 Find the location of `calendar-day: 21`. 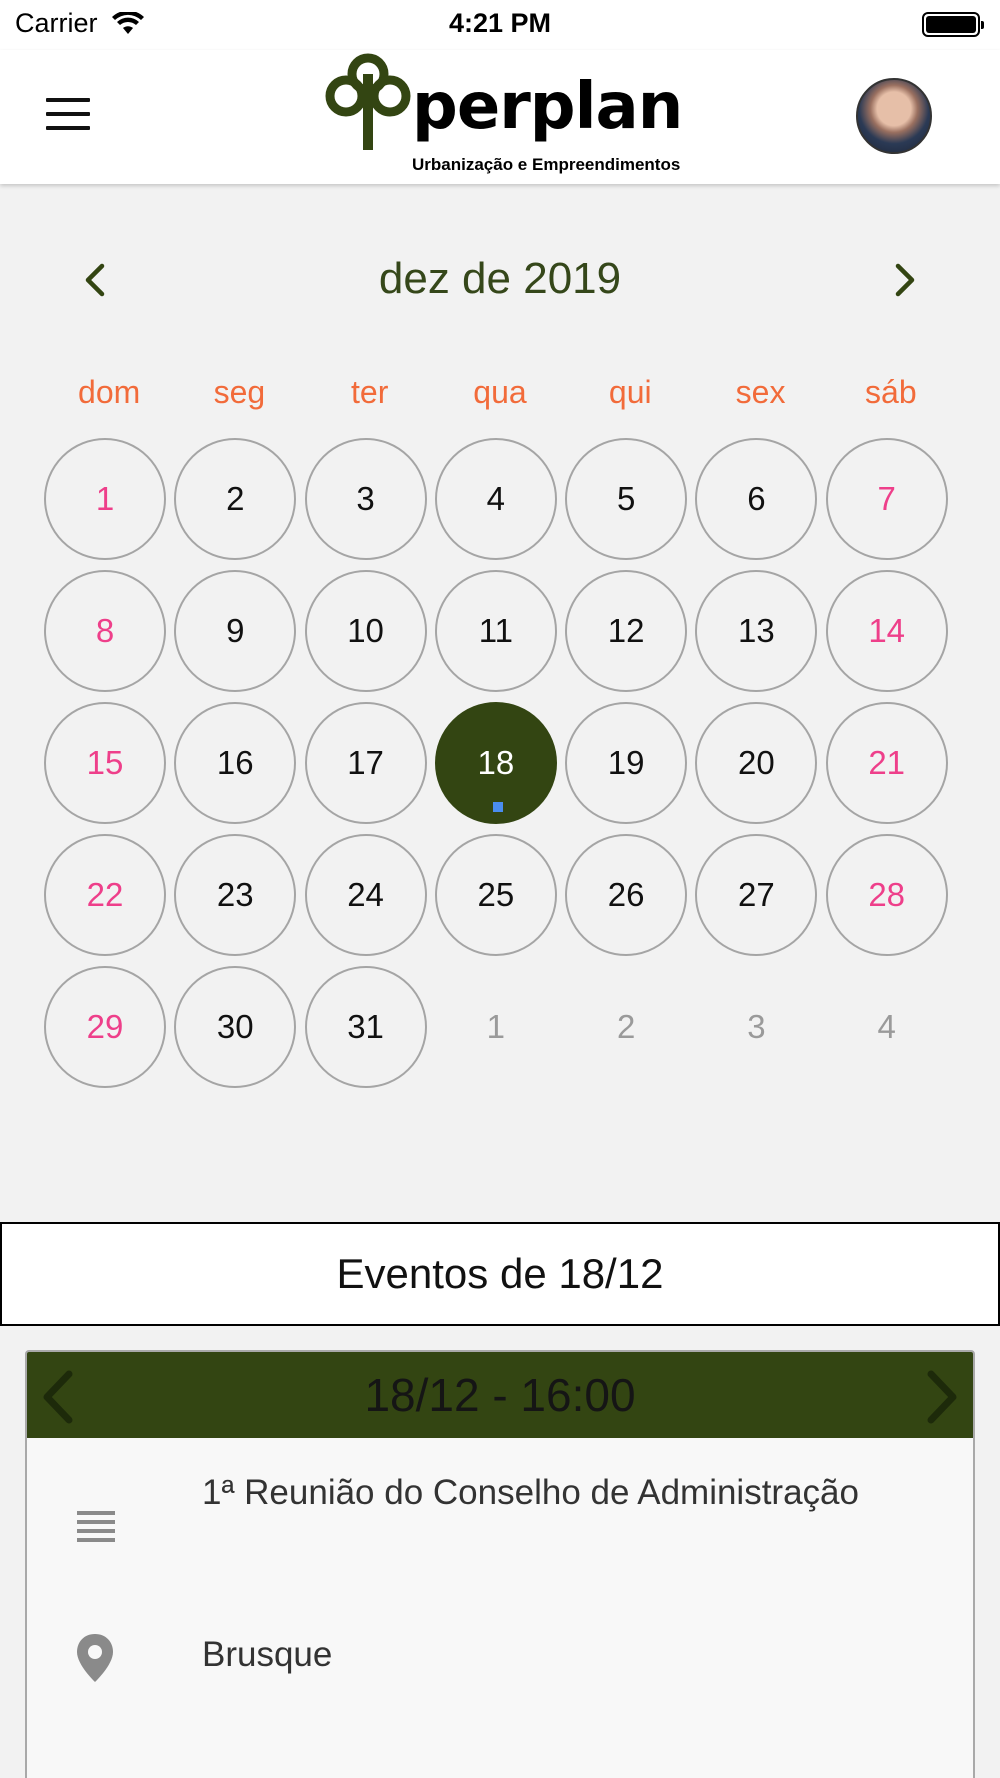

calendar-day: 21 is located at coordinates (886, 763).